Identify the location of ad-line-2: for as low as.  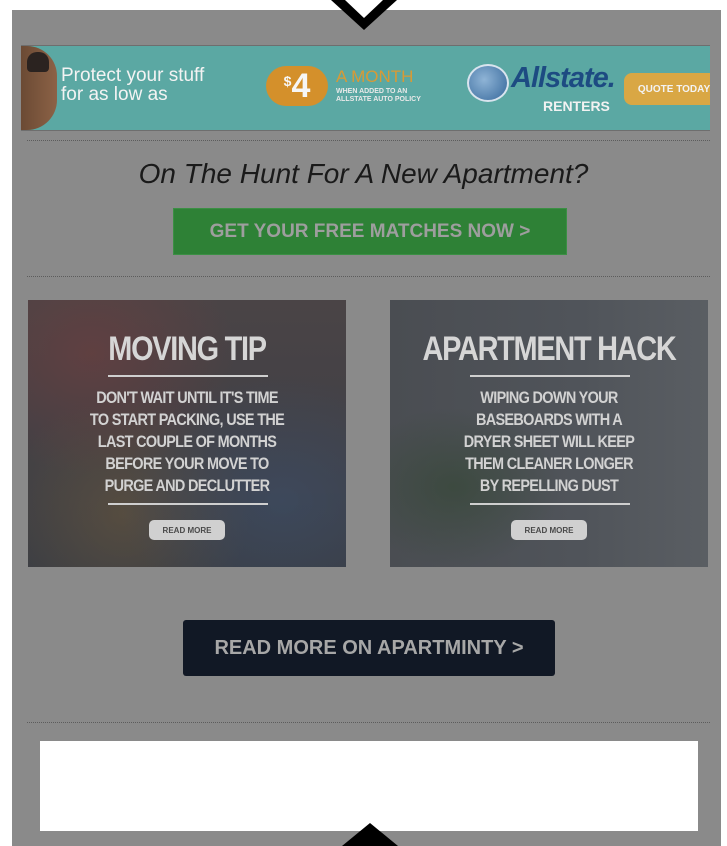
(114, 94).